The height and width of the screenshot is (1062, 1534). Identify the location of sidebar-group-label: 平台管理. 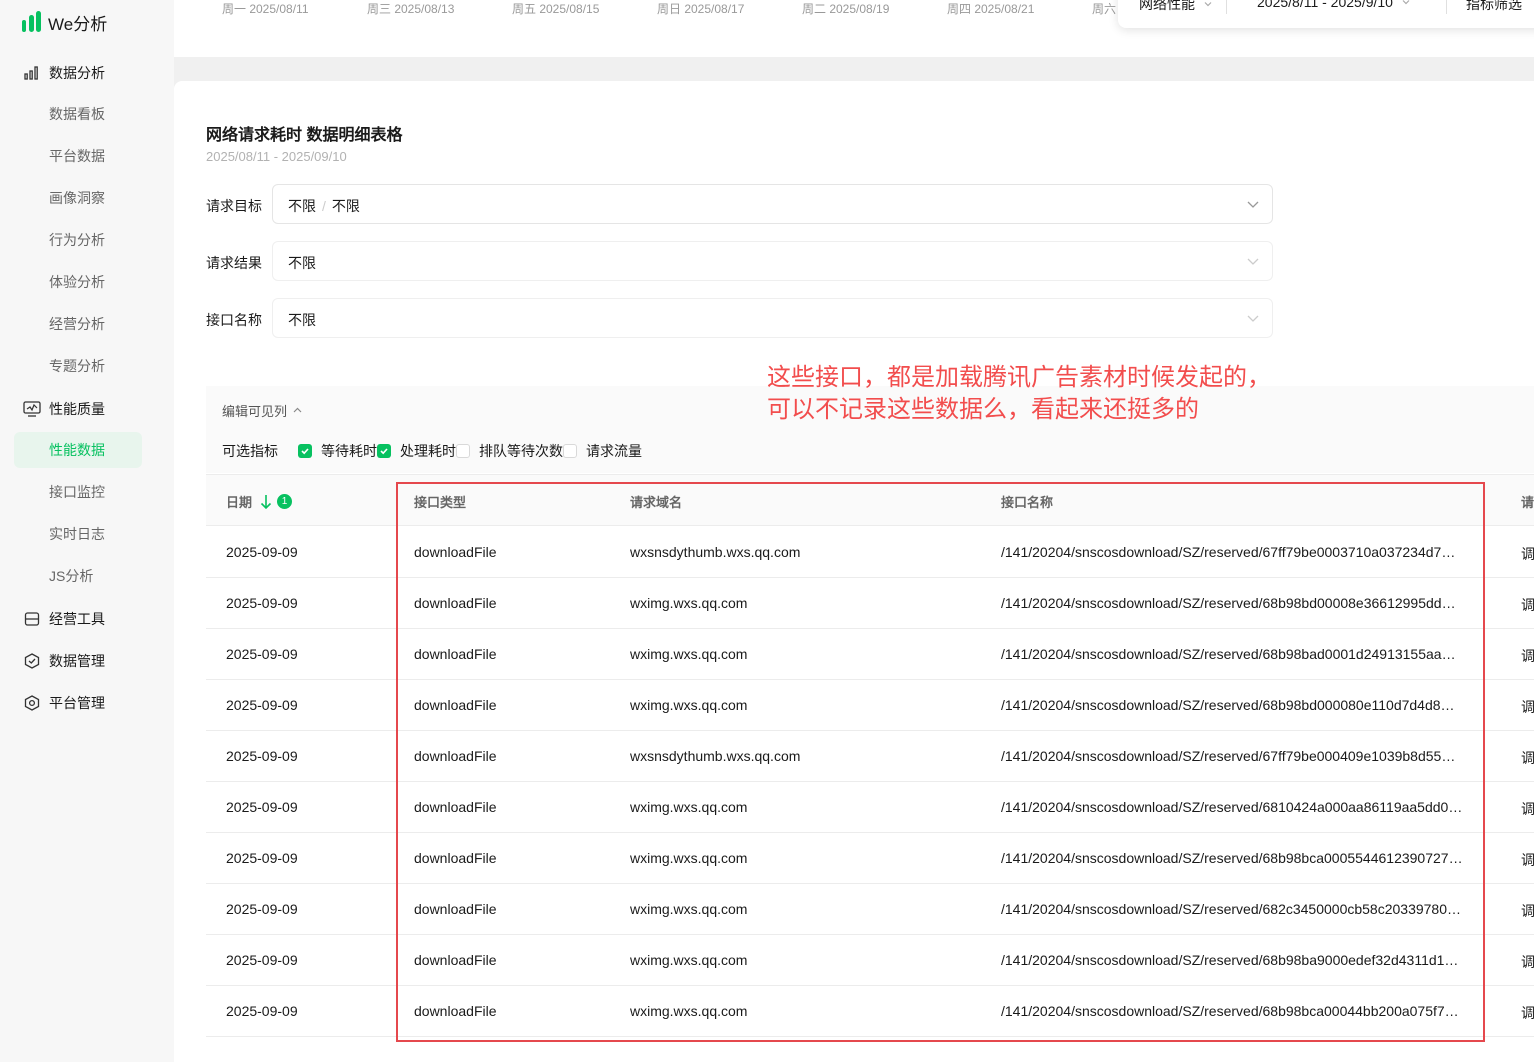
(77, 703).